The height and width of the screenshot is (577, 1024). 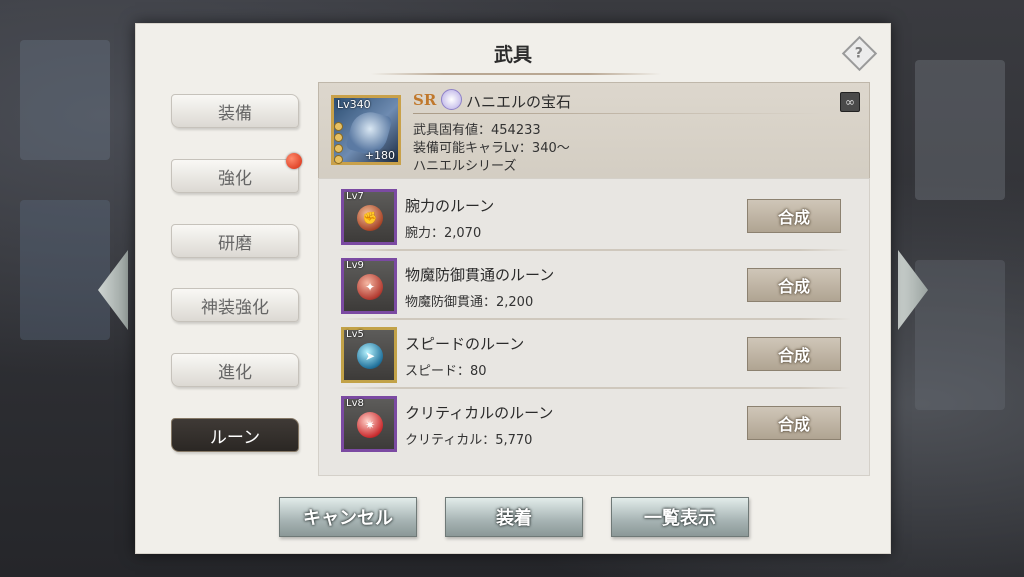 I want to click on rune-stat: クリティカル：5,770, so click(x=469, y=440).